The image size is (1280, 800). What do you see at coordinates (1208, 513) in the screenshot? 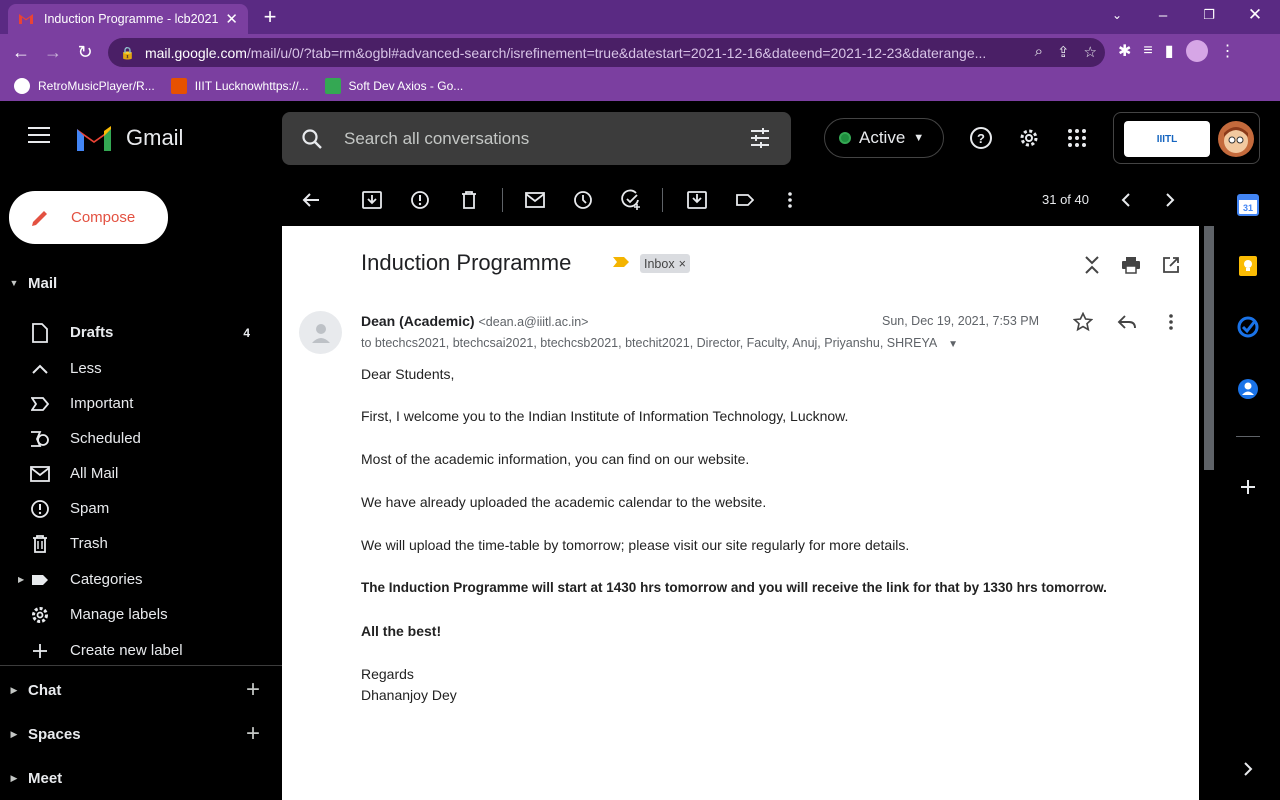
I see `message-scrollbar` at bounding box center [1208, 513].